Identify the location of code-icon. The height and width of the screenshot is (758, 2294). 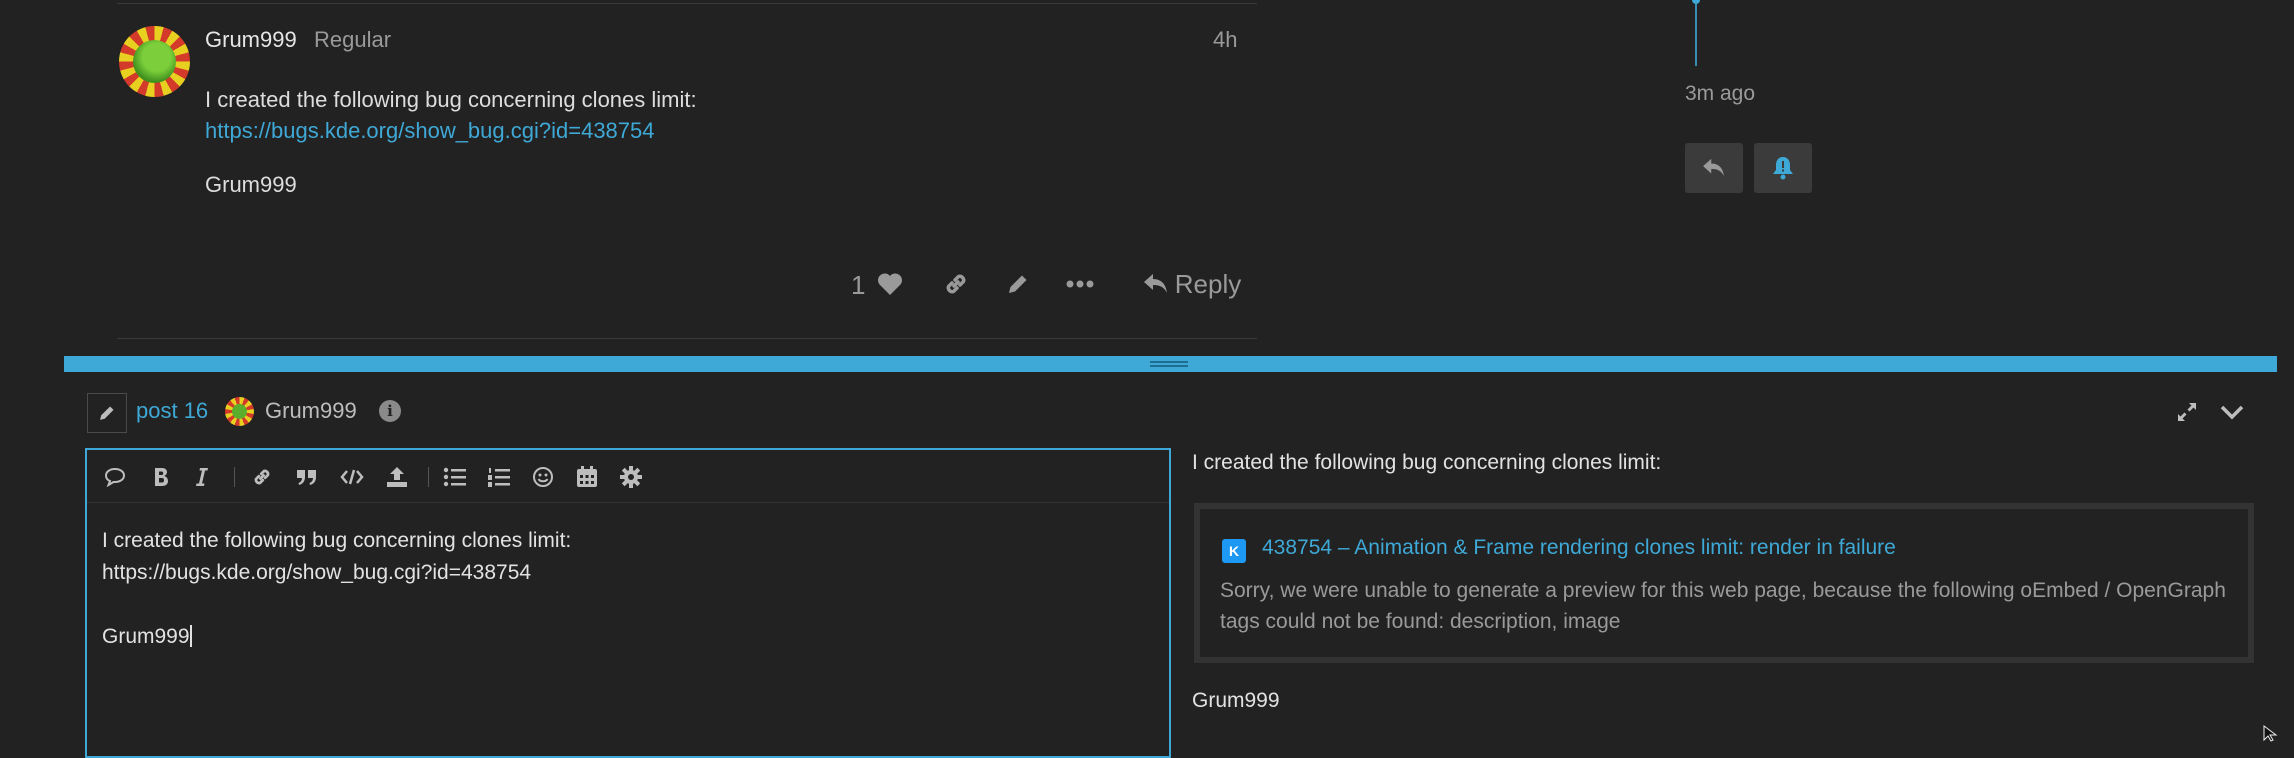
(352, 477).